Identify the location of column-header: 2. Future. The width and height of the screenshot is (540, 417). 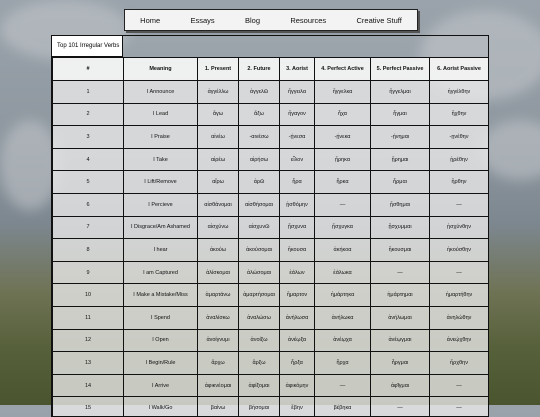
(259, 69).